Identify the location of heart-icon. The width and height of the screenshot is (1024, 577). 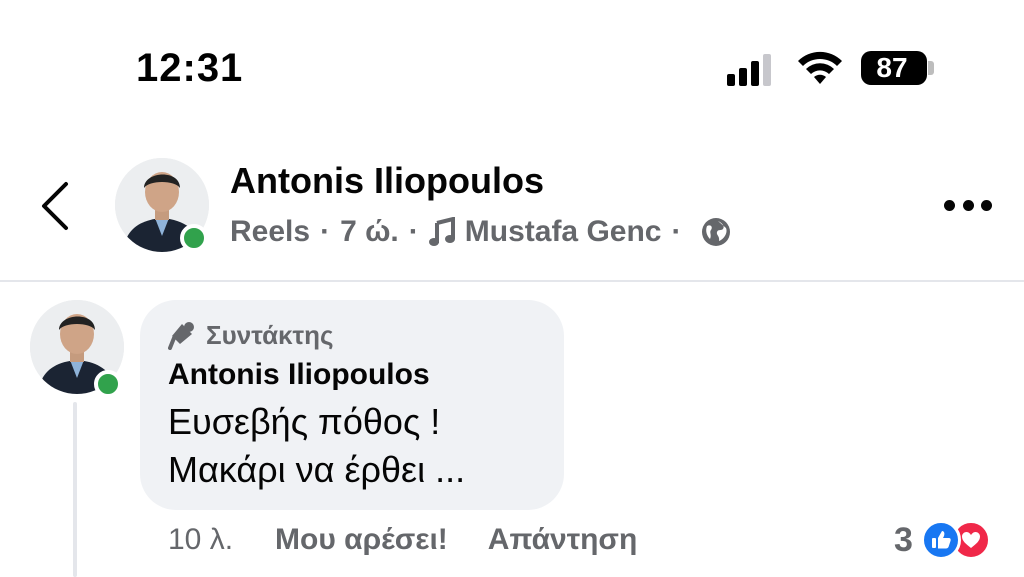
(970, 540).